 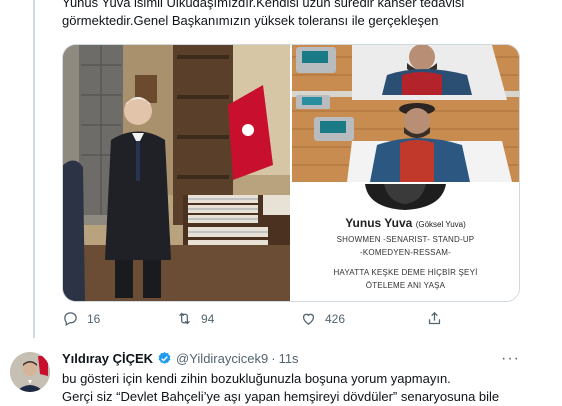 What do you see at coordinates (289, 358) in the screenshot?
I see `reply-timestamp: 11s` at bounding box center [289, 358].